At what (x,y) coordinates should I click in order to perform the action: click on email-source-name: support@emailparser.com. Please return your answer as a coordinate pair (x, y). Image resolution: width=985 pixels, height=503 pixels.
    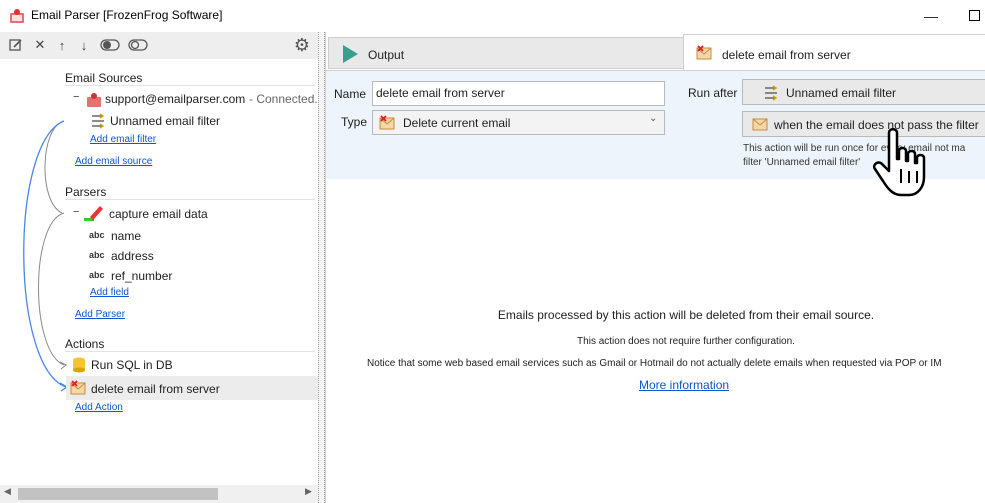
    Looking at the image, I should click on (175, 99).